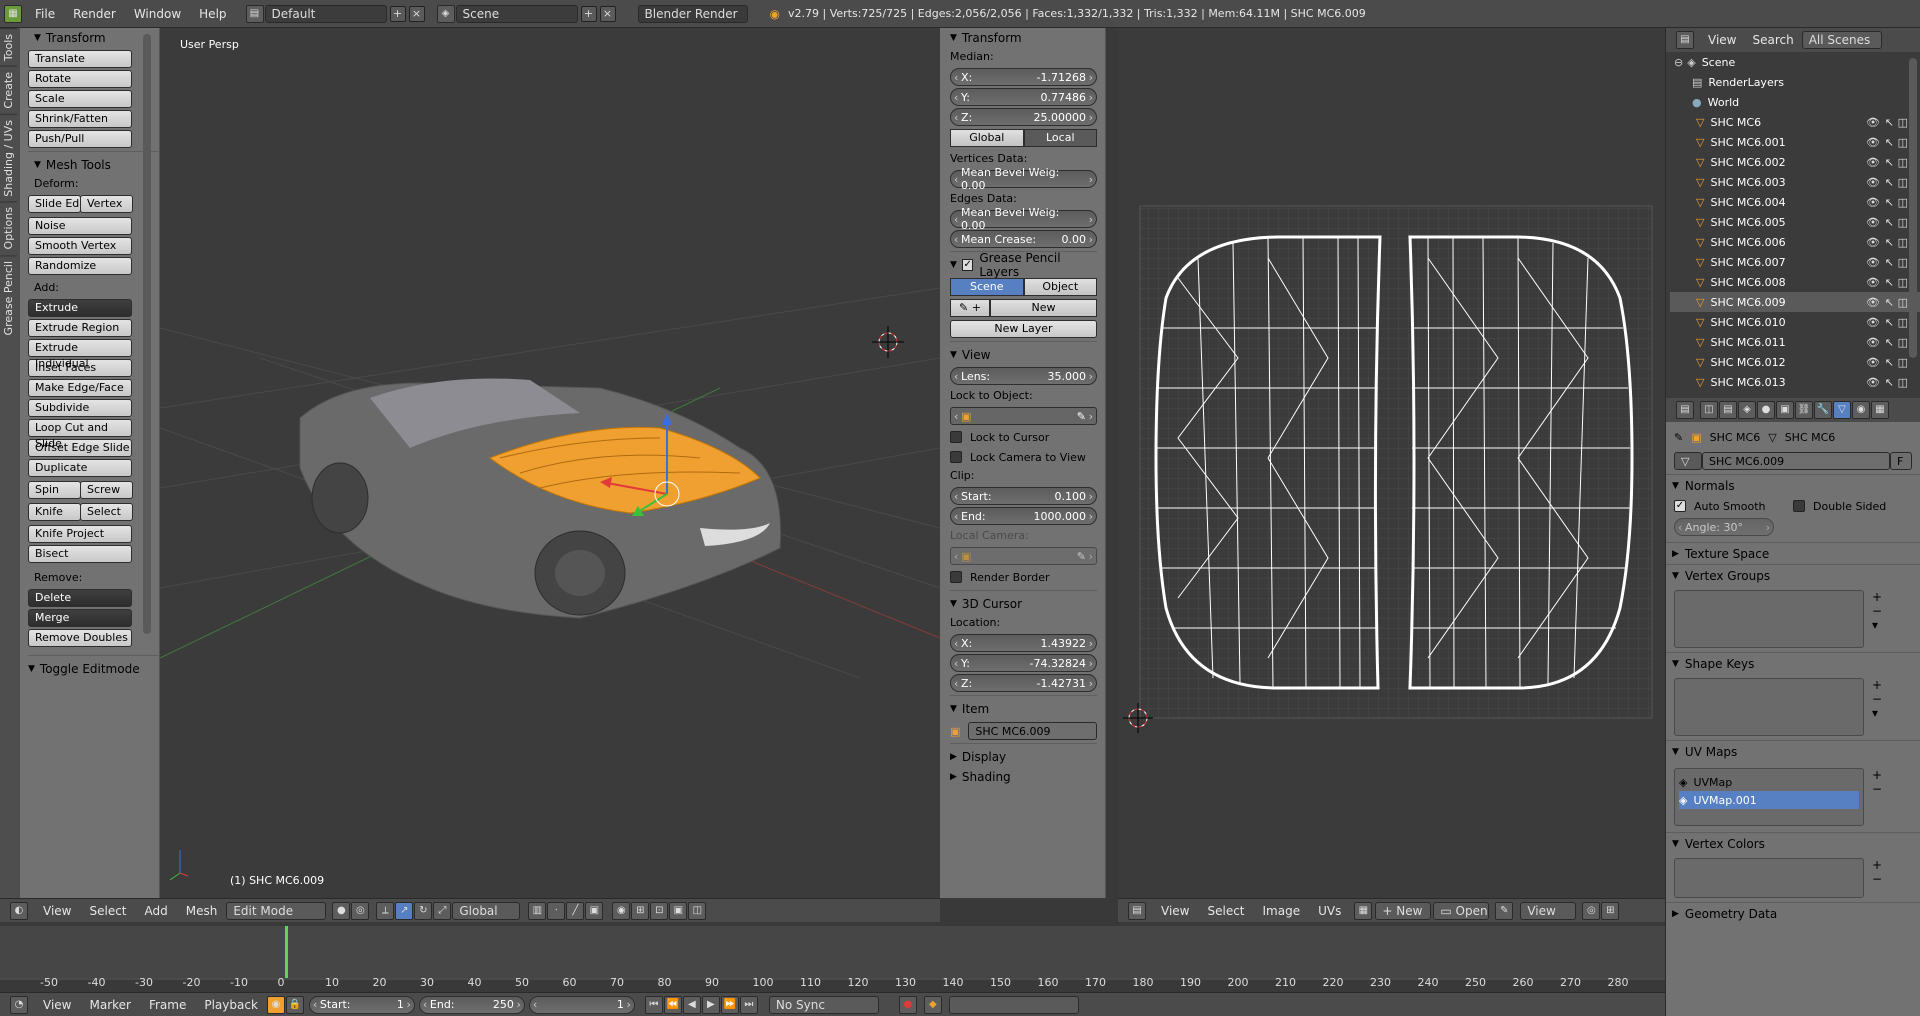  What do you see at coordinates (80, 408) in the screenshot?
I see `subdivide-button: Subdivide` at bounding box center [80, 408].